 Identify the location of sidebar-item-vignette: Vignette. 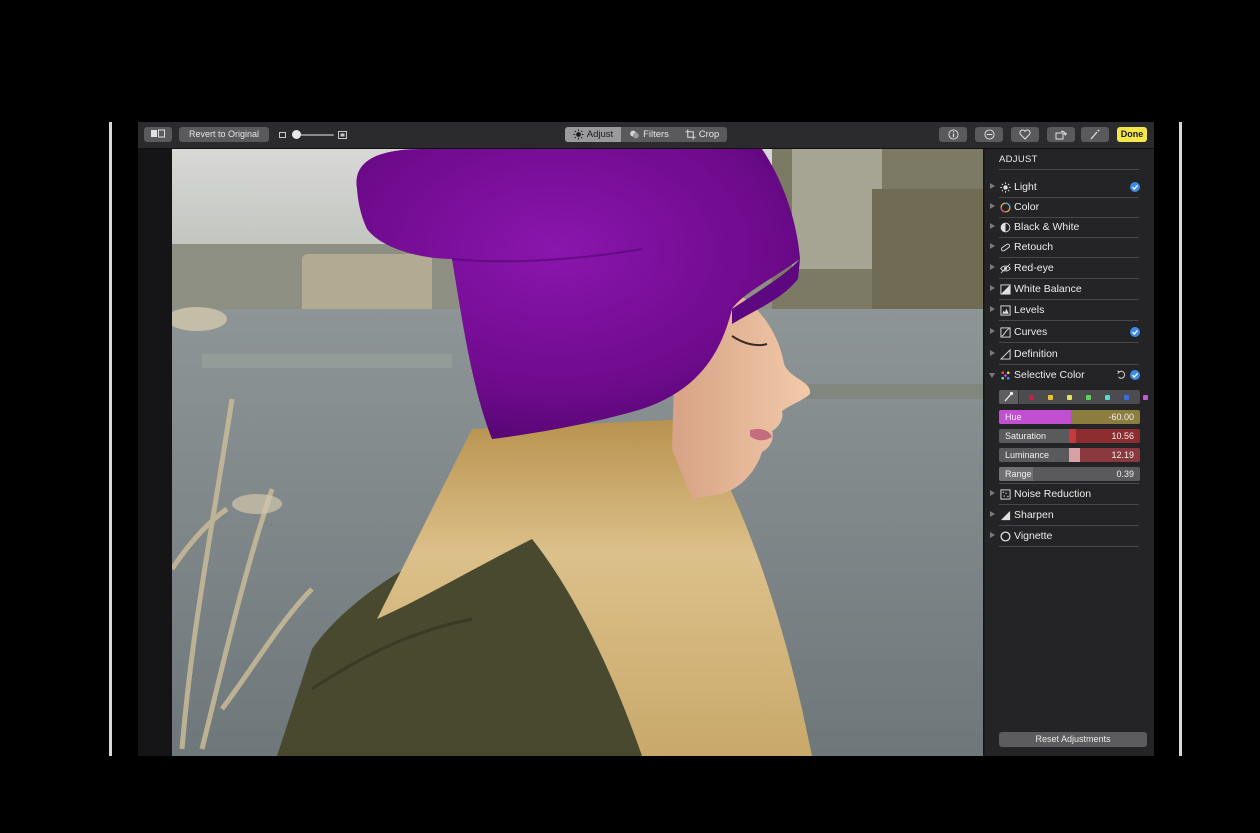
(1069, 536).